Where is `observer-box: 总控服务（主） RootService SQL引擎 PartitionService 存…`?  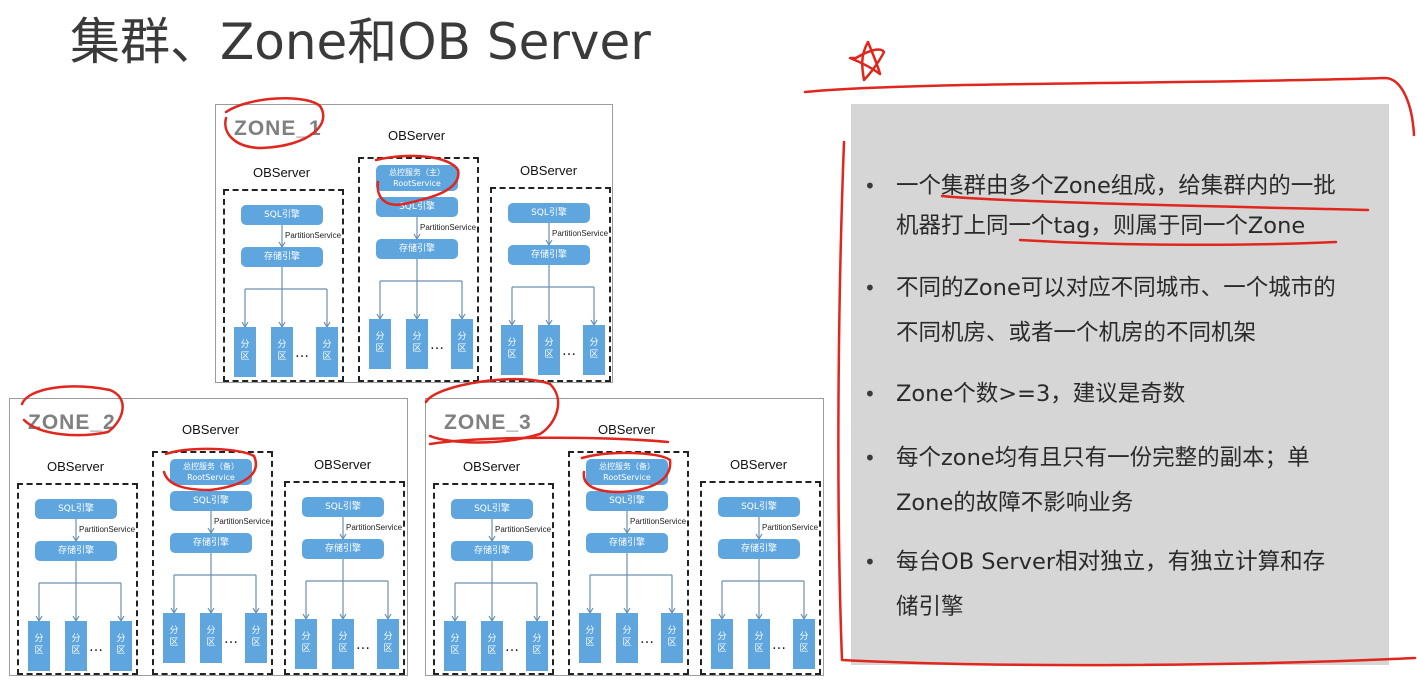 observer-box: 总控服务（主） RootService SQL引擎 PartitionService 存… is located at coordinates (418, 269).